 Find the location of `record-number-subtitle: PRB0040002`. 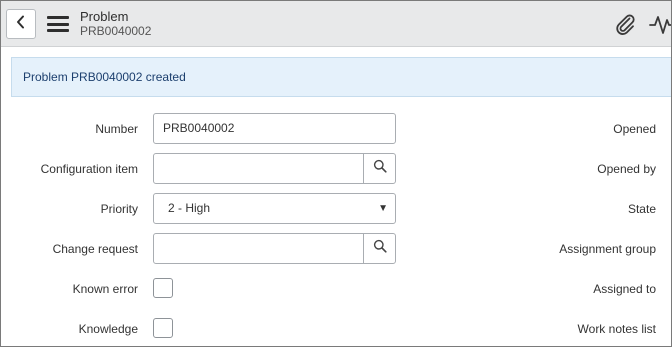

record-number-subtitle: PRB0040002 is located at coordinates (116, 31).